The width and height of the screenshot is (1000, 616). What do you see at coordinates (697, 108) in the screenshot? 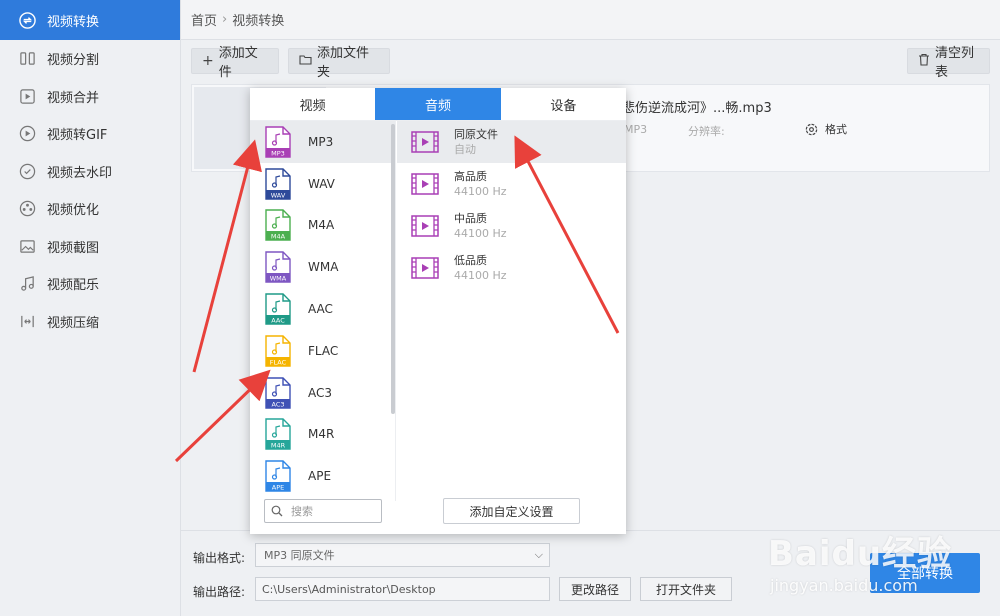
I see `file-name: 悲伤逆流成河》...畅.mp3` at bounding box center [697, 108].